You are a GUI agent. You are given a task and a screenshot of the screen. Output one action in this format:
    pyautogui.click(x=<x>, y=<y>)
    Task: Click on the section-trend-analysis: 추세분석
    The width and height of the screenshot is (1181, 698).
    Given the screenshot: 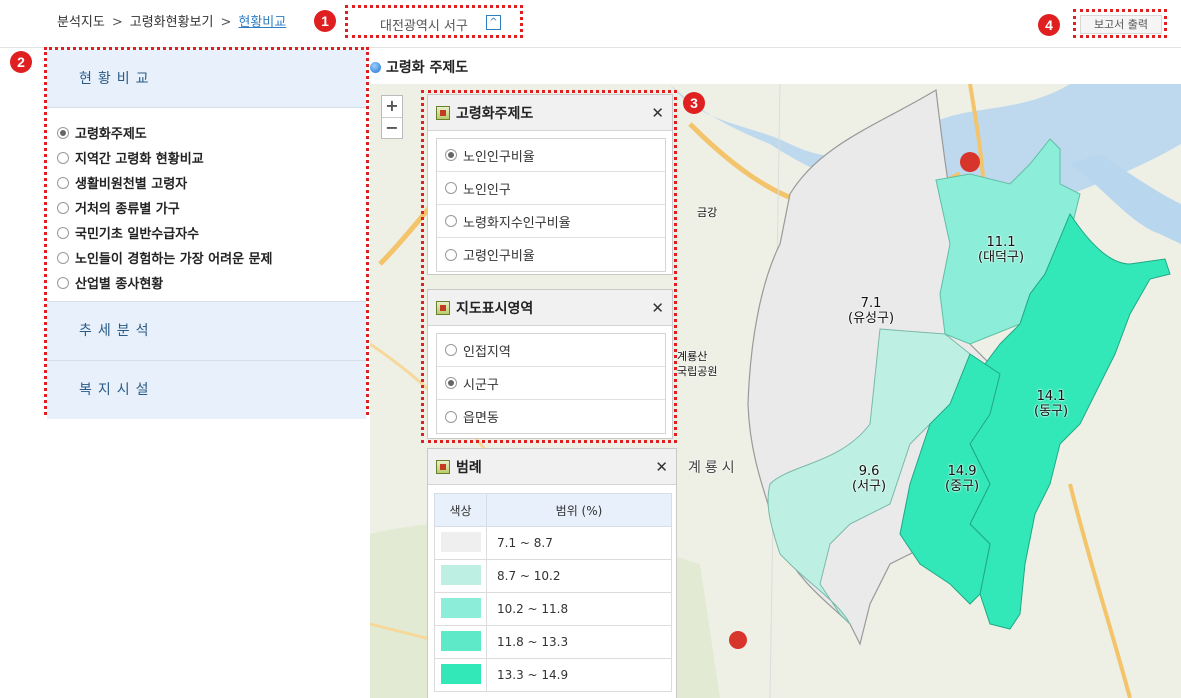 What is the action you would take?
    pyautogui.click(x=206, y=330)
    